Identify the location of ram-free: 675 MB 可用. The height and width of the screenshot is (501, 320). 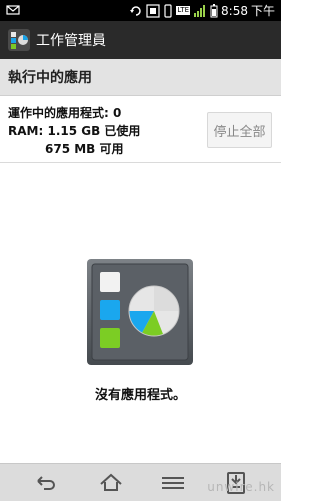
(84, 149).